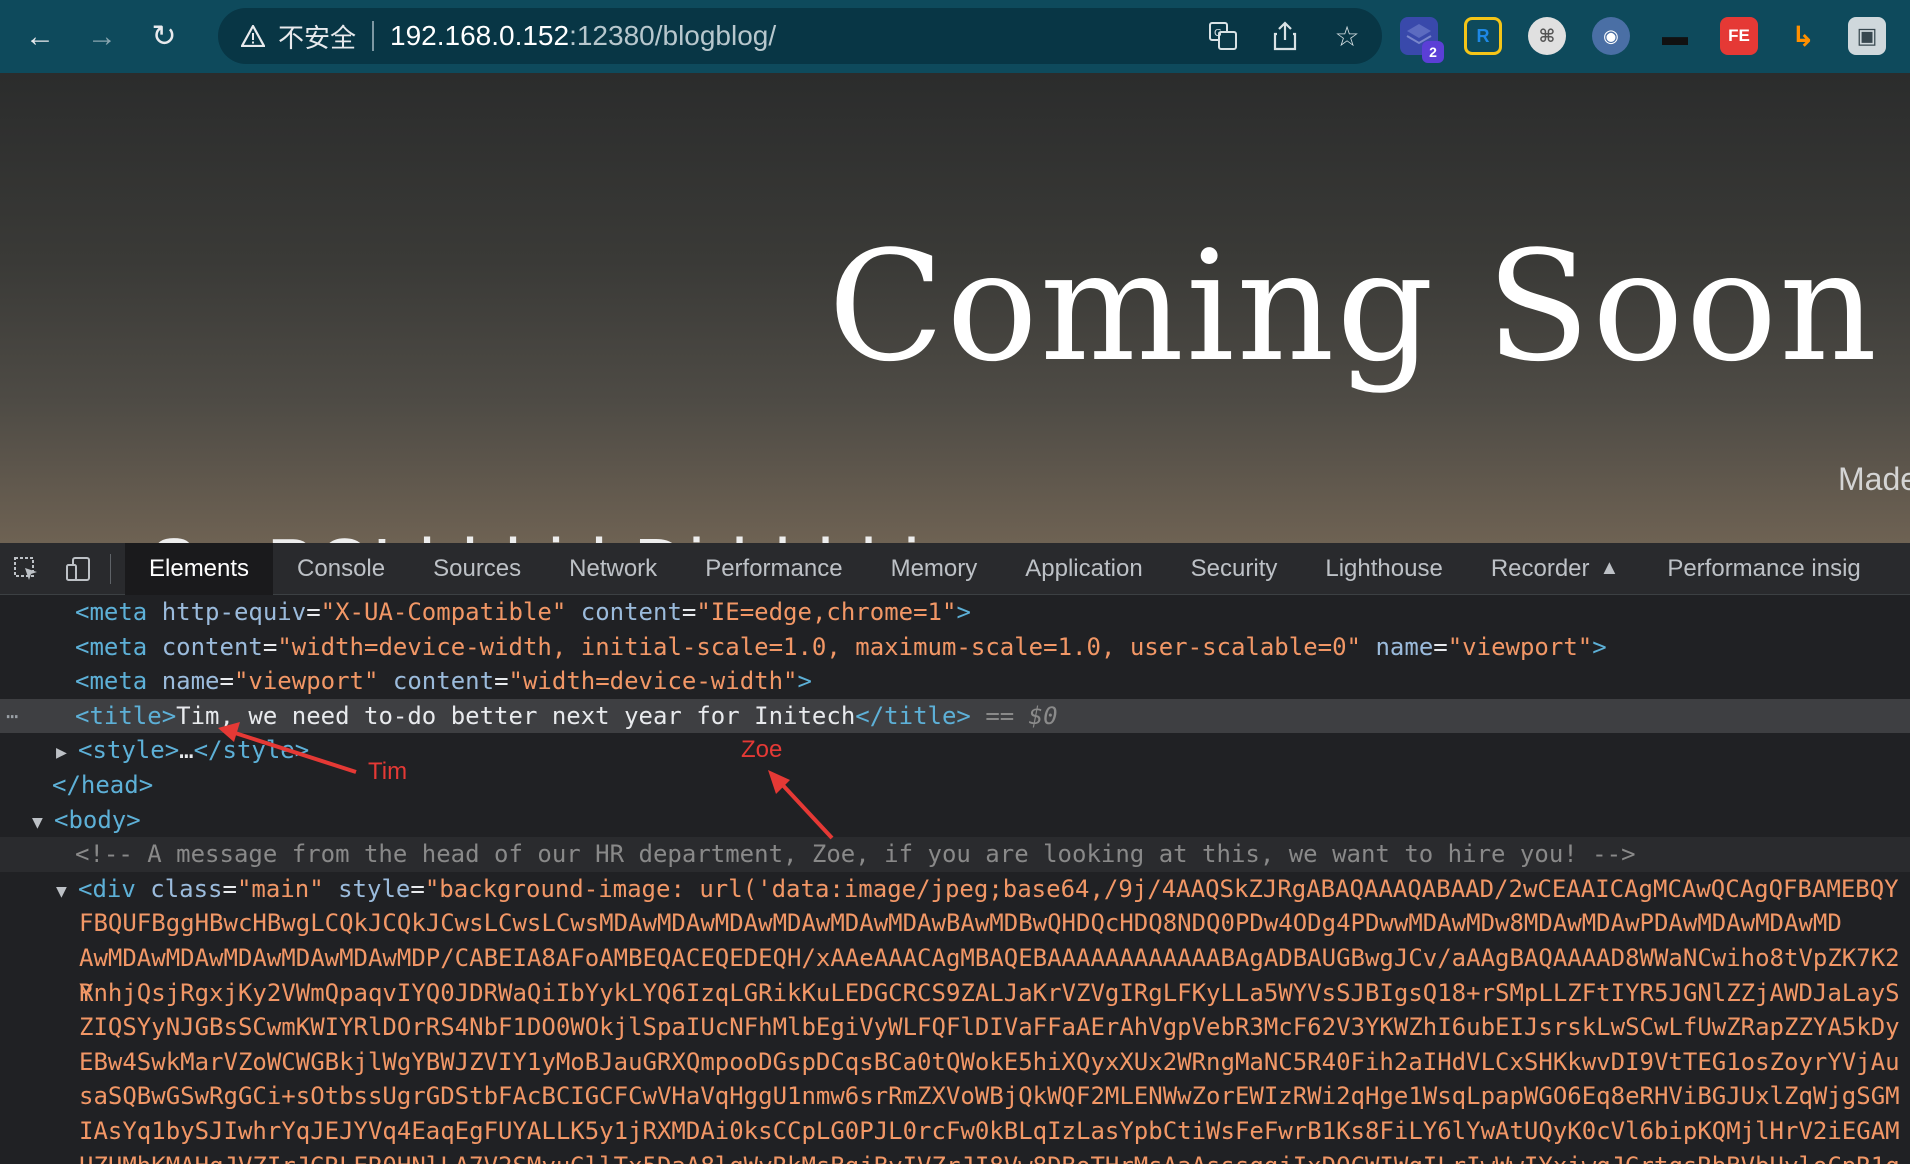 This screenshot has width=1910, height=1164. What do you see at coordinates (388, 771) in the screenshot?
I see `annotation-tim: Tim` at bounding box center [388, 771].